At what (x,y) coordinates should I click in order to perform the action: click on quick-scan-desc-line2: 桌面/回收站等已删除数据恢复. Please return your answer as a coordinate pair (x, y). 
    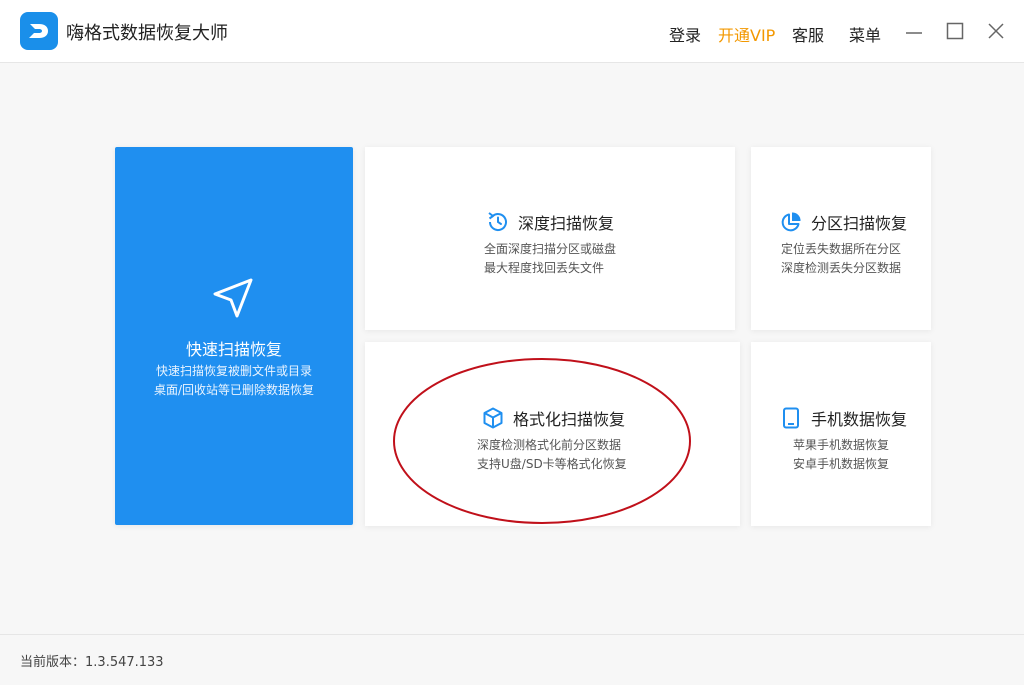
    Looking at the image, I should click on (234, 390).